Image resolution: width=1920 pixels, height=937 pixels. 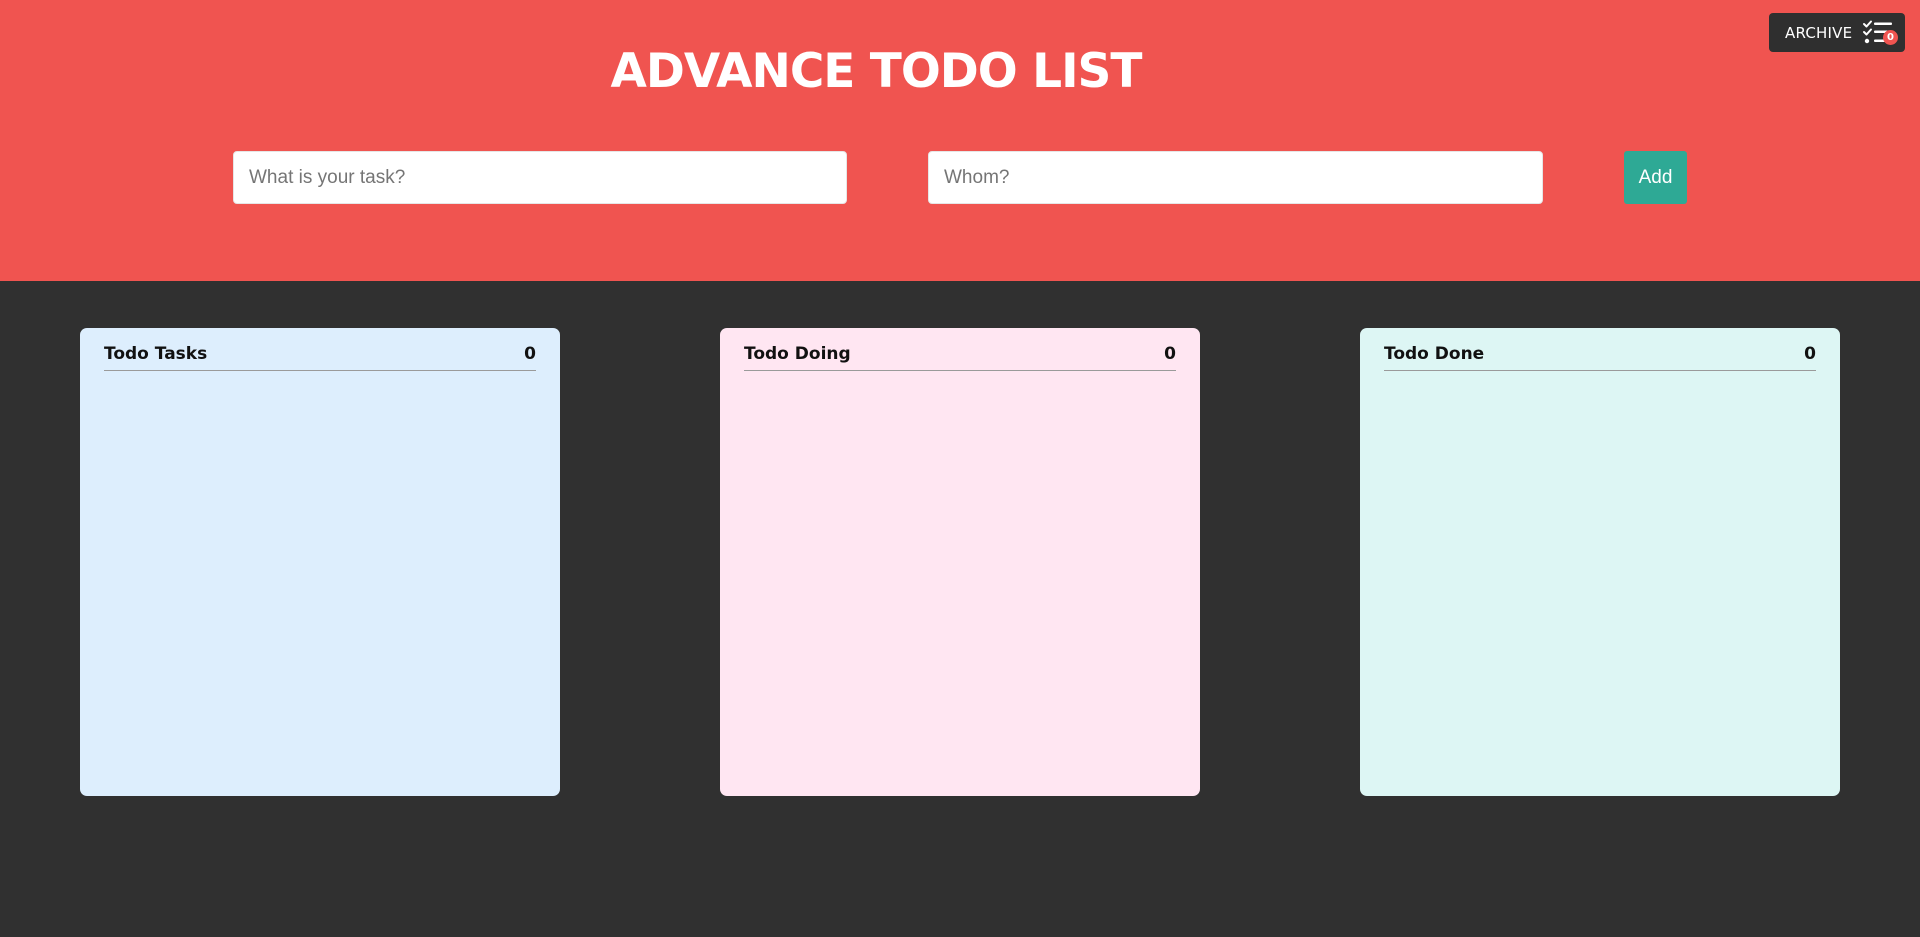 I want to click on archive-count-badge: 0, so click(x=1890, y=37).